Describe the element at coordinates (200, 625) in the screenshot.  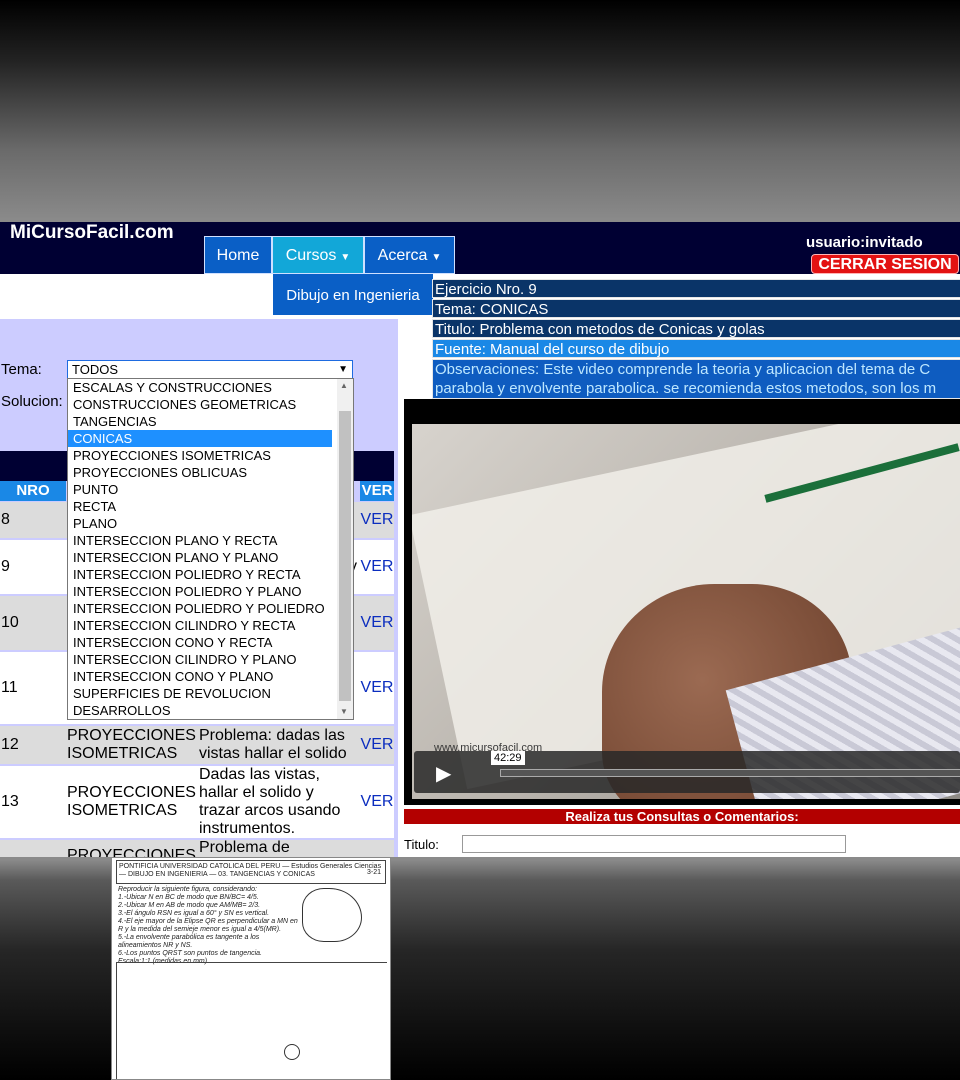
I see `option-item: INTERSECCION CILINDRO Y RECTA` at that location.